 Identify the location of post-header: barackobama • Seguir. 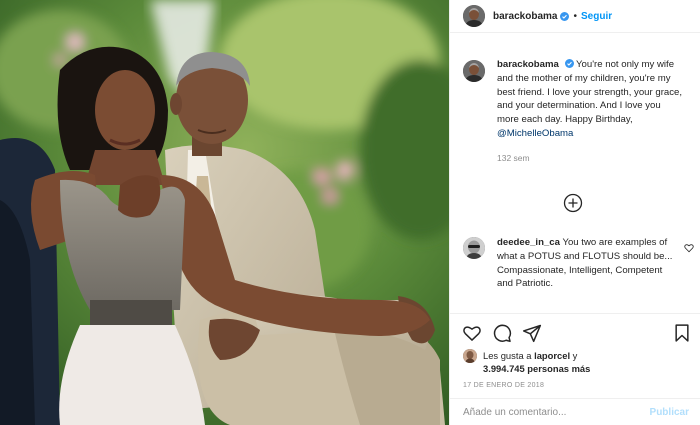
(575, 16).